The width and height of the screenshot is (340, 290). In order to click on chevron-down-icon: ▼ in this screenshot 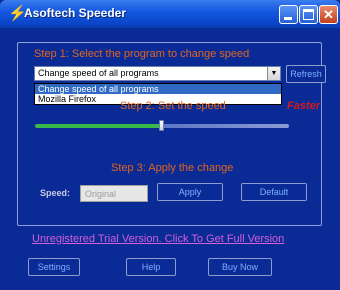, I will do `click(273, 73)`.